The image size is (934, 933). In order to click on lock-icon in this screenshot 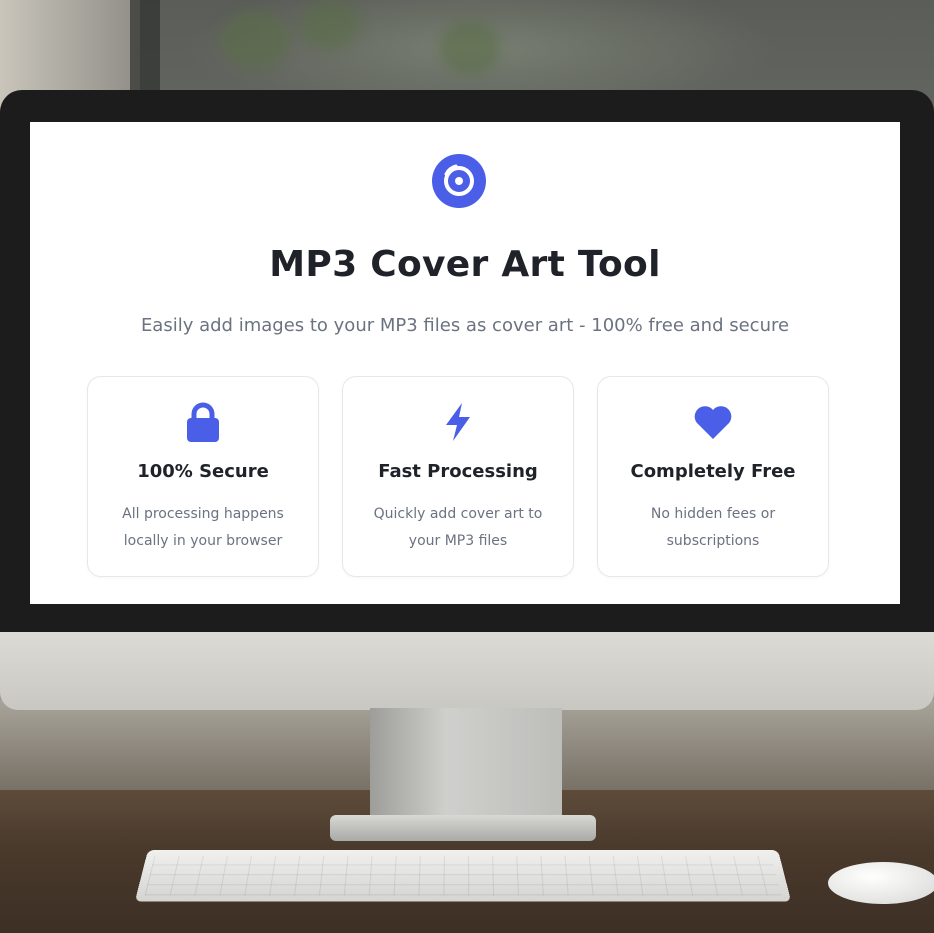, I will do `click(203, 422)`.